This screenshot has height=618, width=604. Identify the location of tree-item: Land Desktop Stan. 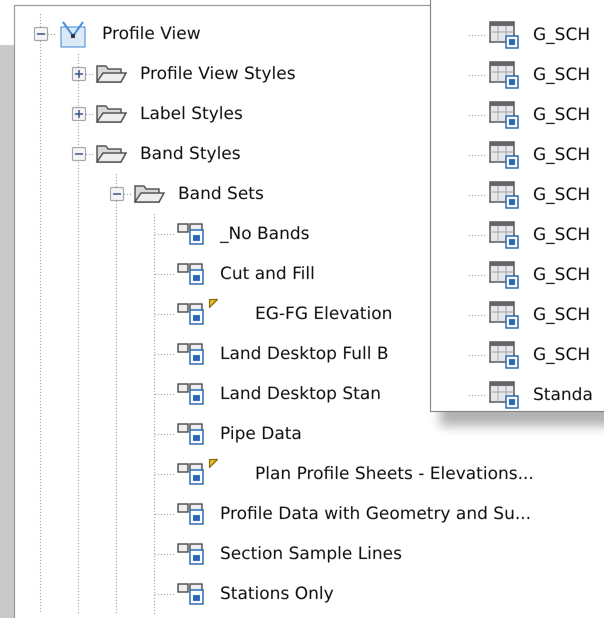
(264, 394).